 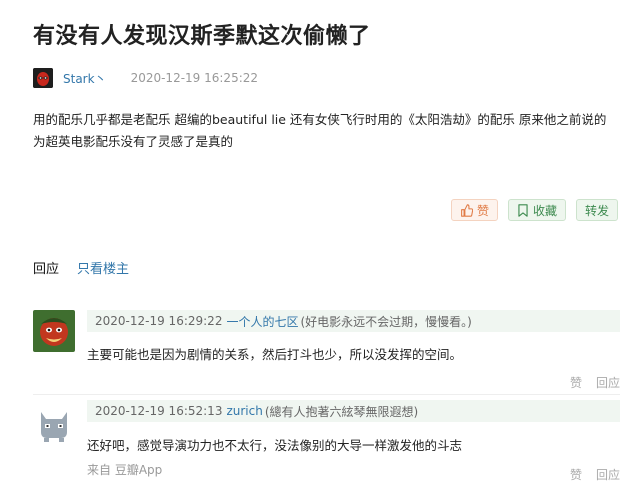 I want to click on commenter-name: 一个人的七区, so click(x=262, y=321).